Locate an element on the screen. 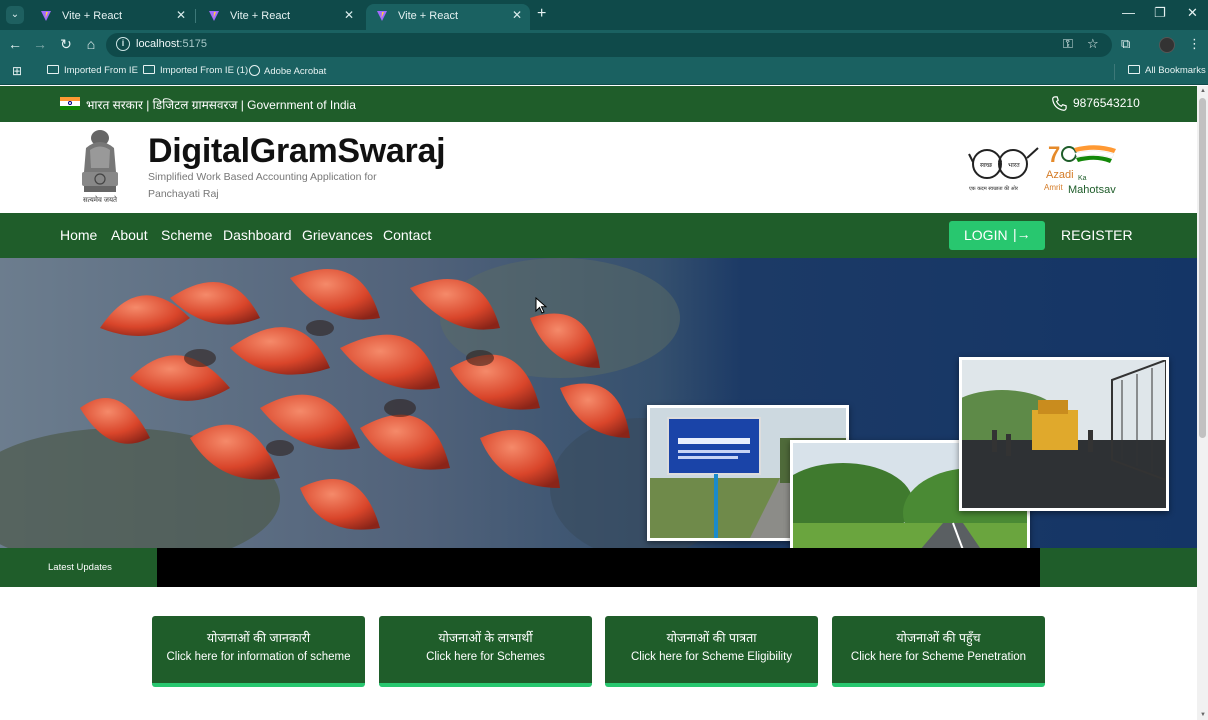 This screenshot has height=720, width=1208. card-hindi-title: योजनाओं की पहुँच is located at coordinates (938, 638).